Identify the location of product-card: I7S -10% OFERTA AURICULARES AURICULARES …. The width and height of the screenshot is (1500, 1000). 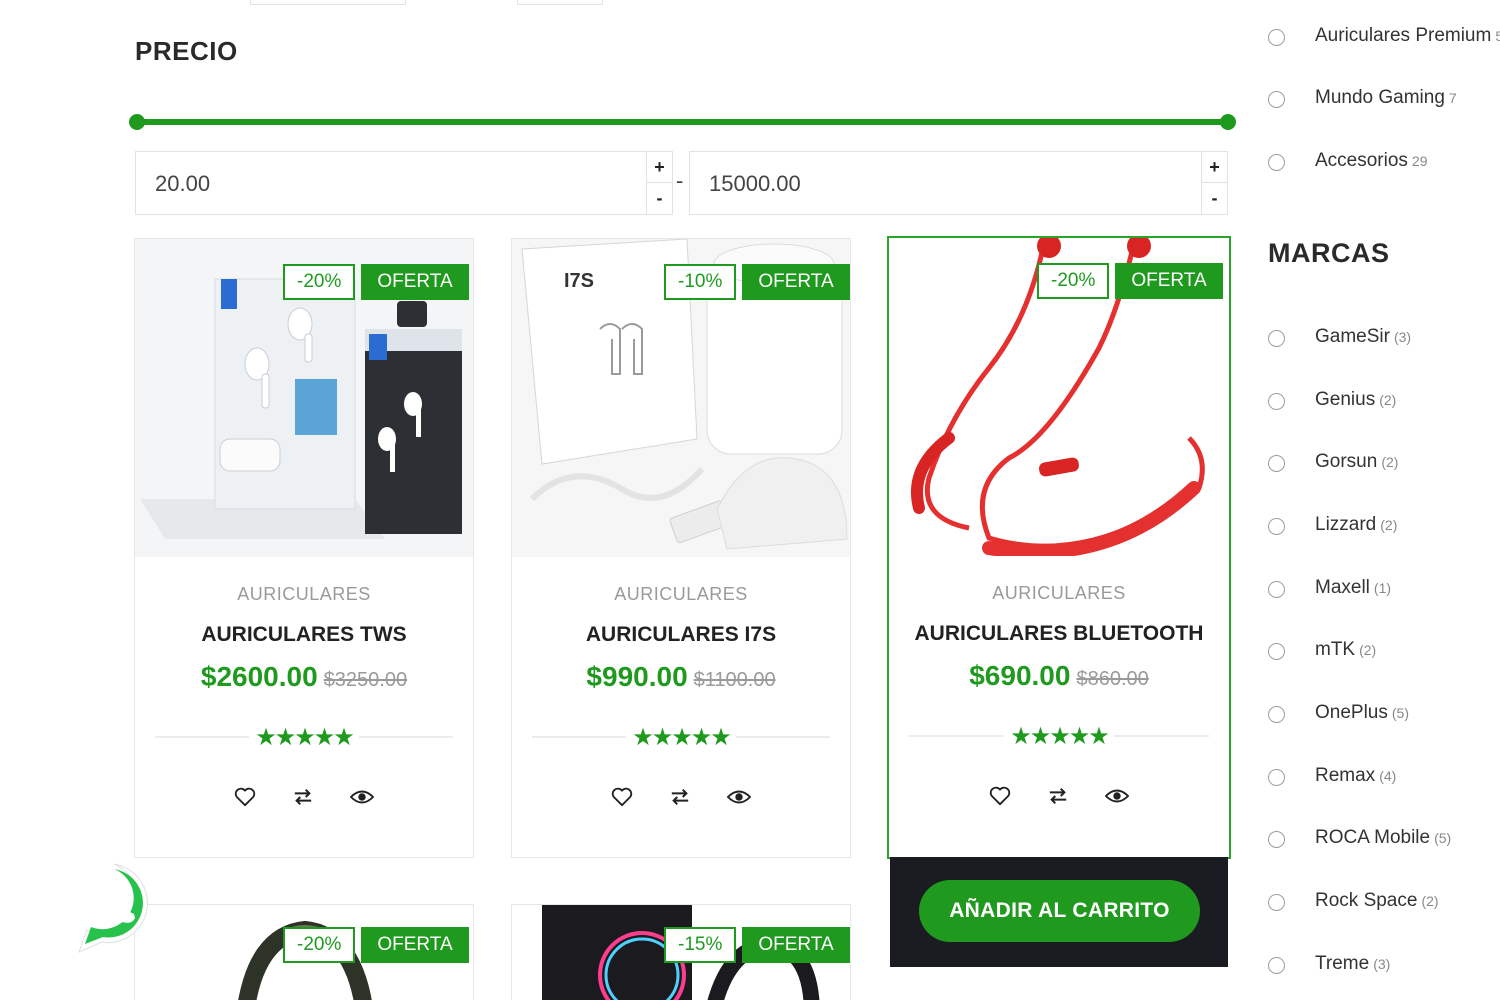
(681, 548).